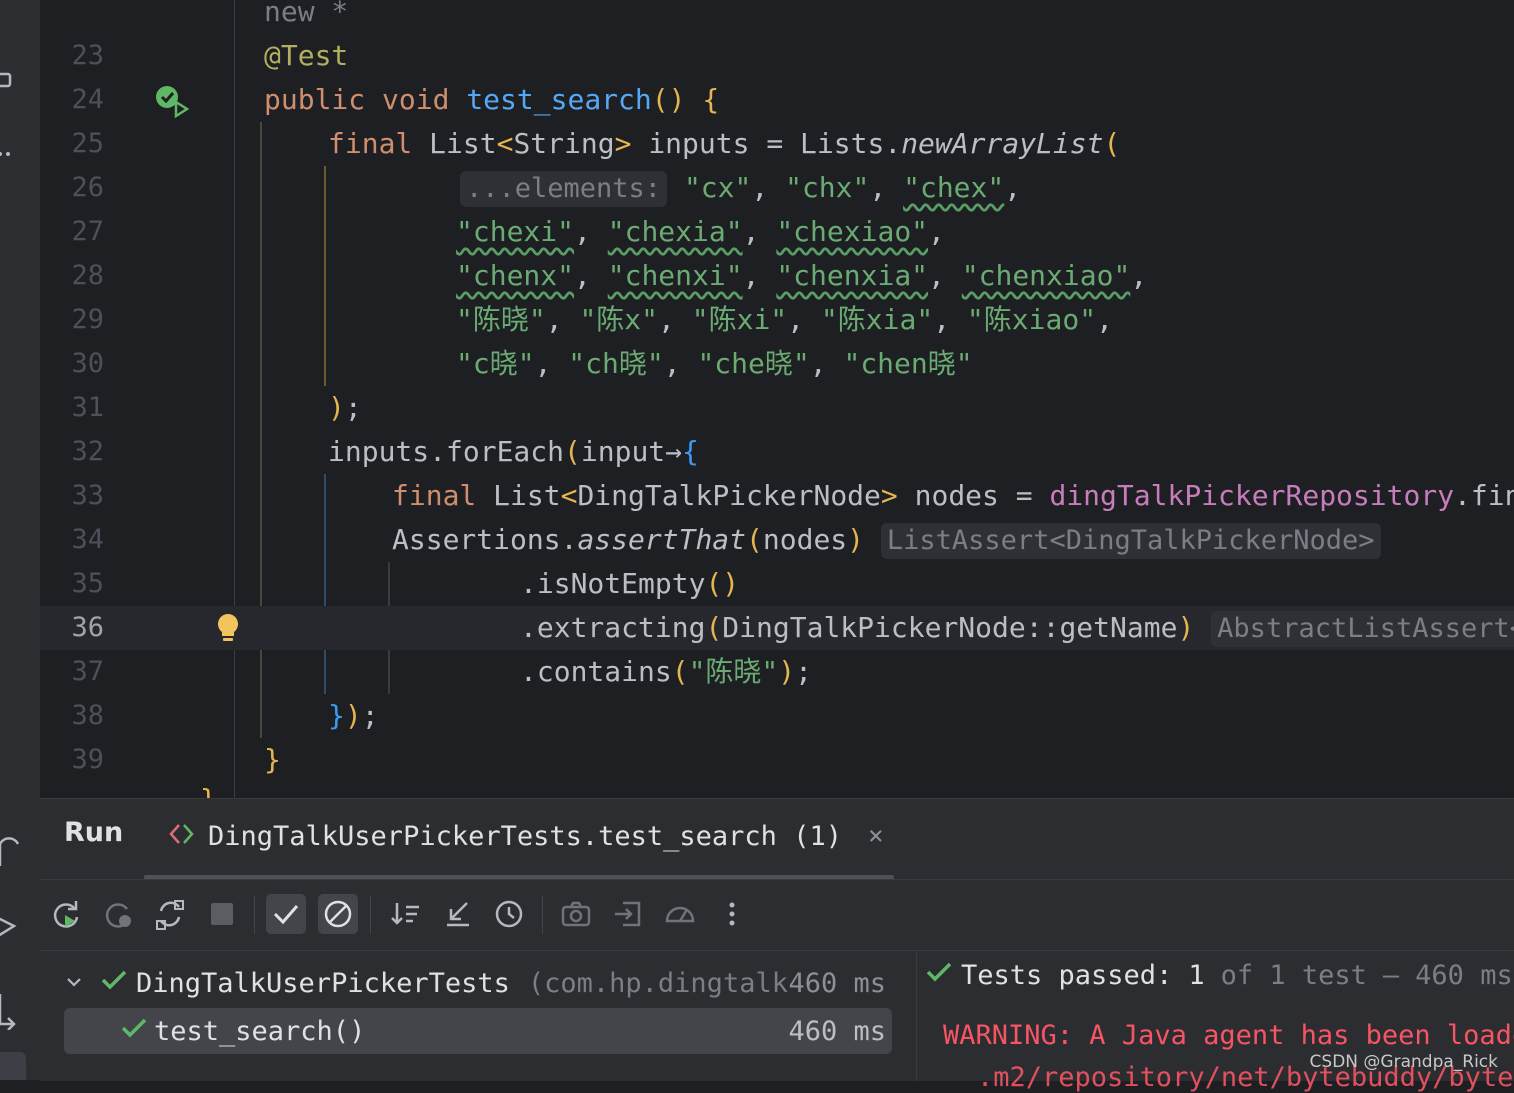 Image resolution: width=1514 pixels, height=1093 pixels. I want to click on bracket: >, so click(623, 143).